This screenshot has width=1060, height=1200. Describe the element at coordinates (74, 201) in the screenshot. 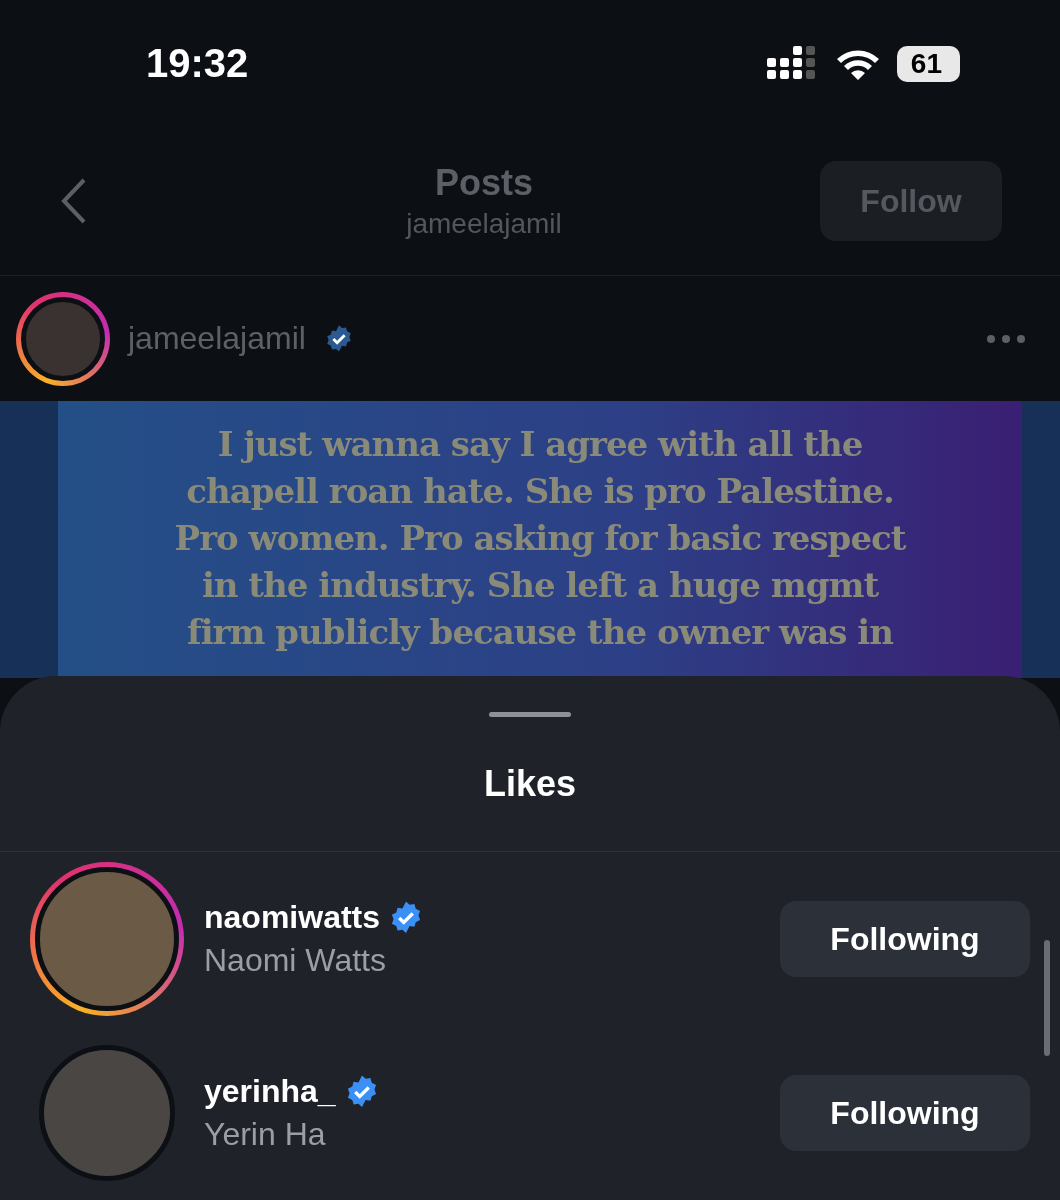

I see `back-icon` at that location.